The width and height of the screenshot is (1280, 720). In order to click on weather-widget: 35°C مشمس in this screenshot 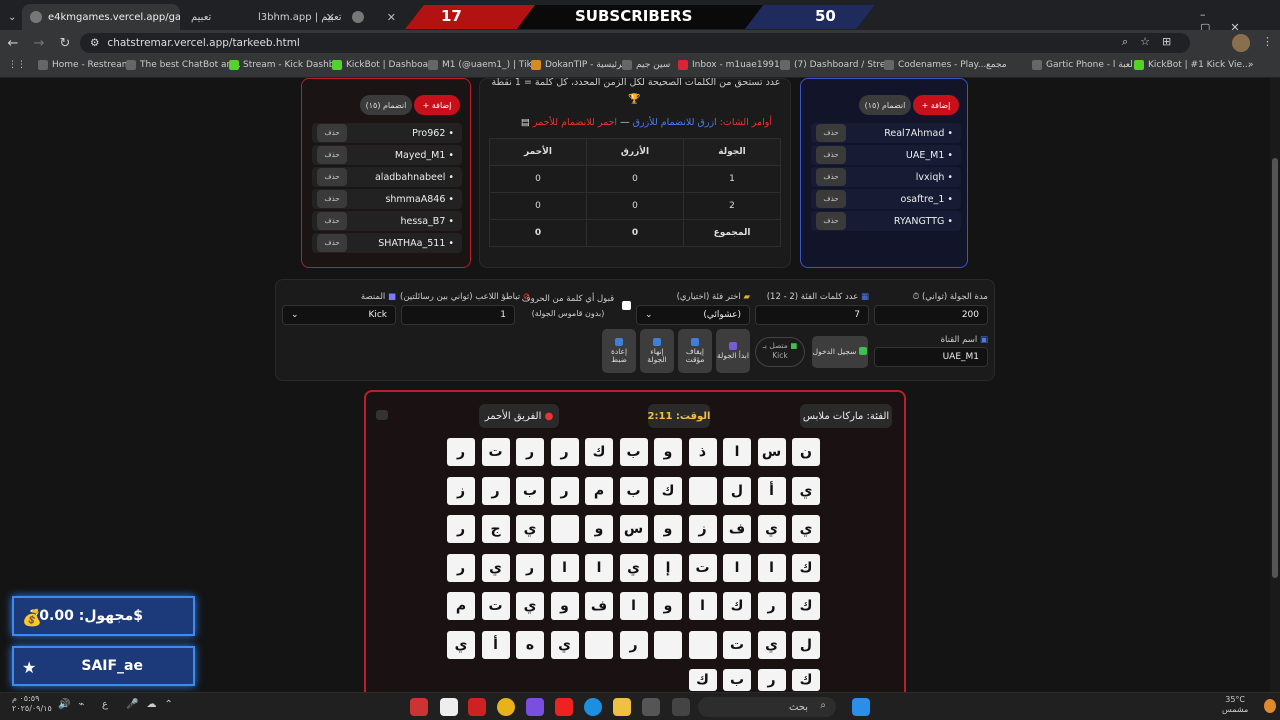, I will do `click(1235, 705)`.